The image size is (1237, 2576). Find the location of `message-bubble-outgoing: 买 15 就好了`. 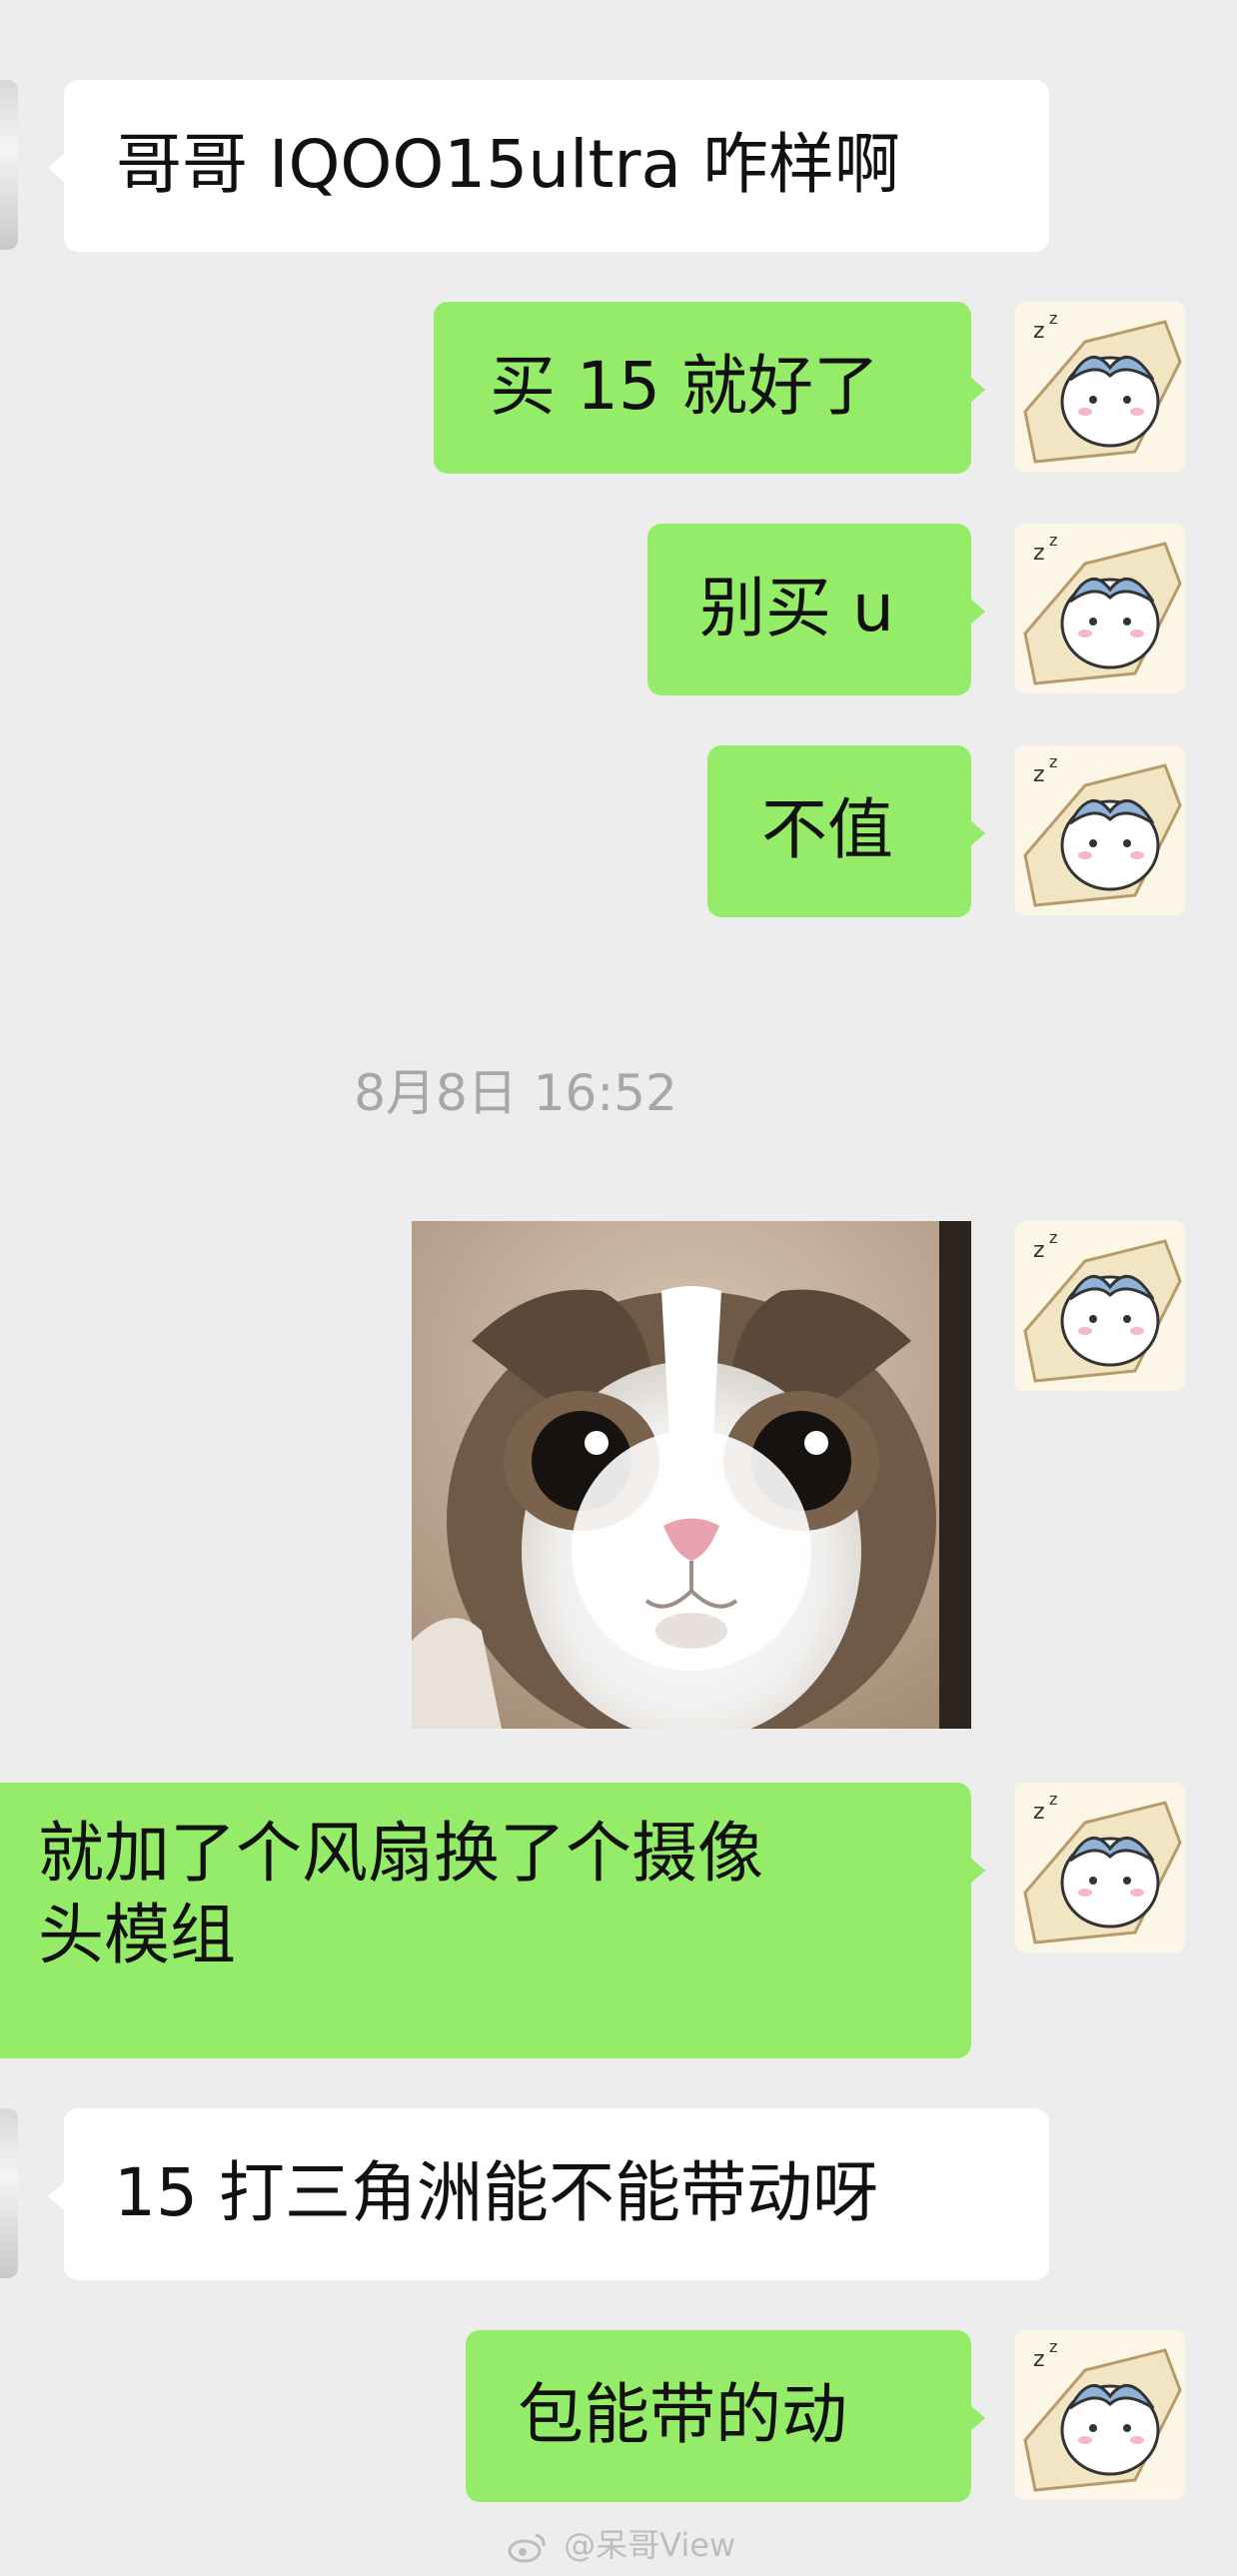

message-bubble-outgoing: 买 15 就好了 is located at coordinates (702, 388).